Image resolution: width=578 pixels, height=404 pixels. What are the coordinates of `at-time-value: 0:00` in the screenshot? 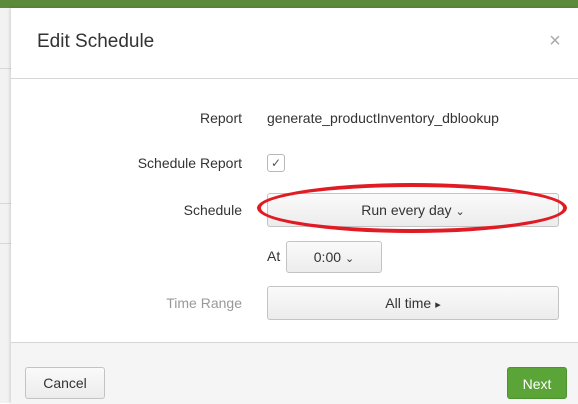 It's located at (327, 257).